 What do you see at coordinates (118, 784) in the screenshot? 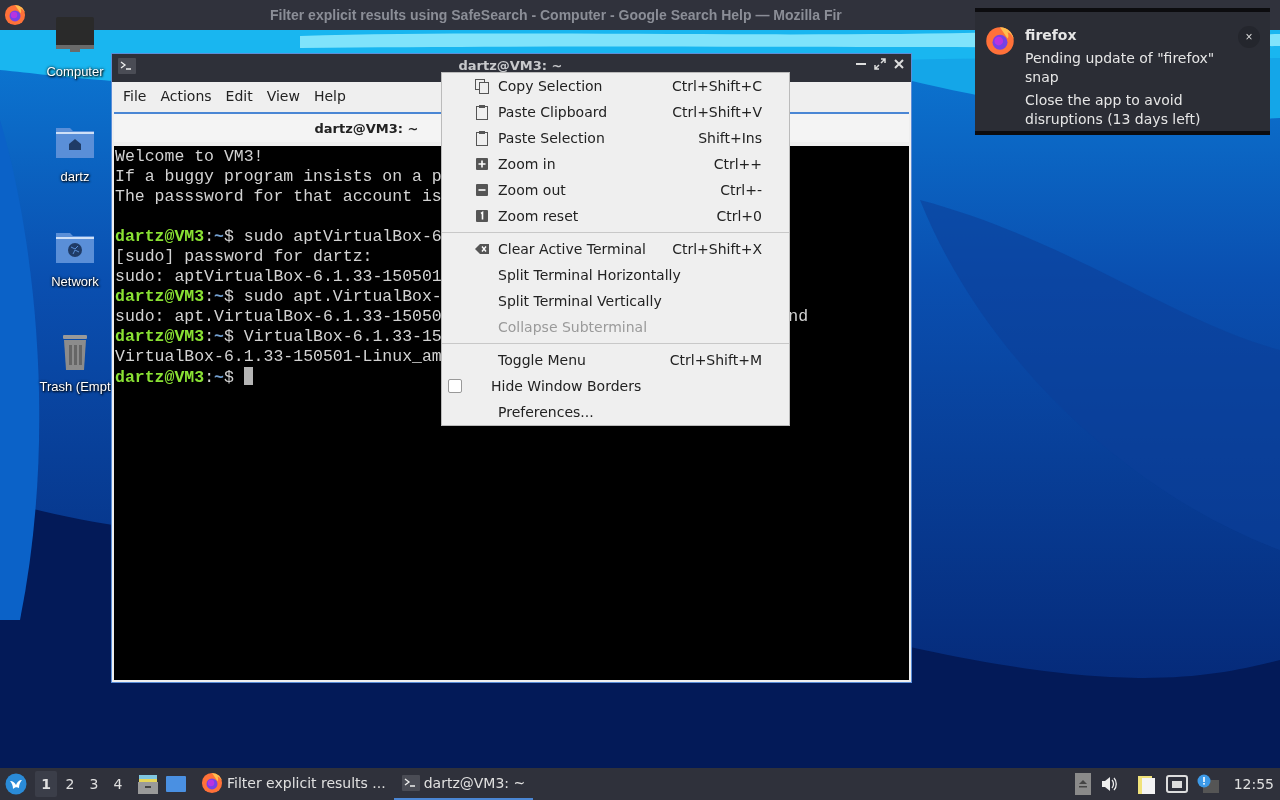
I see `workspace-button: 4` at bounding box center [118, 784].